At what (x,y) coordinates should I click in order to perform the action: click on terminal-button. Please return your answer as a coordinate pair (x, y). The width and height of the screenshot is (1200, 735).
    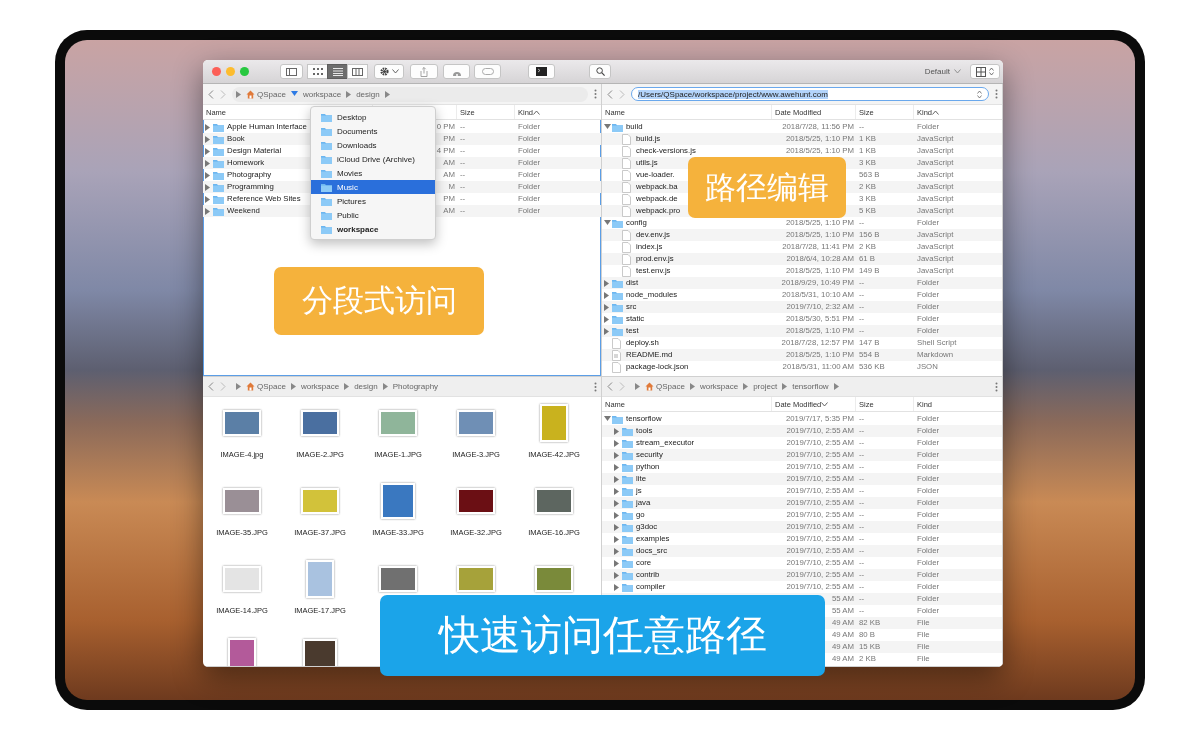
    Looking at the image, I should click on (541, 71).